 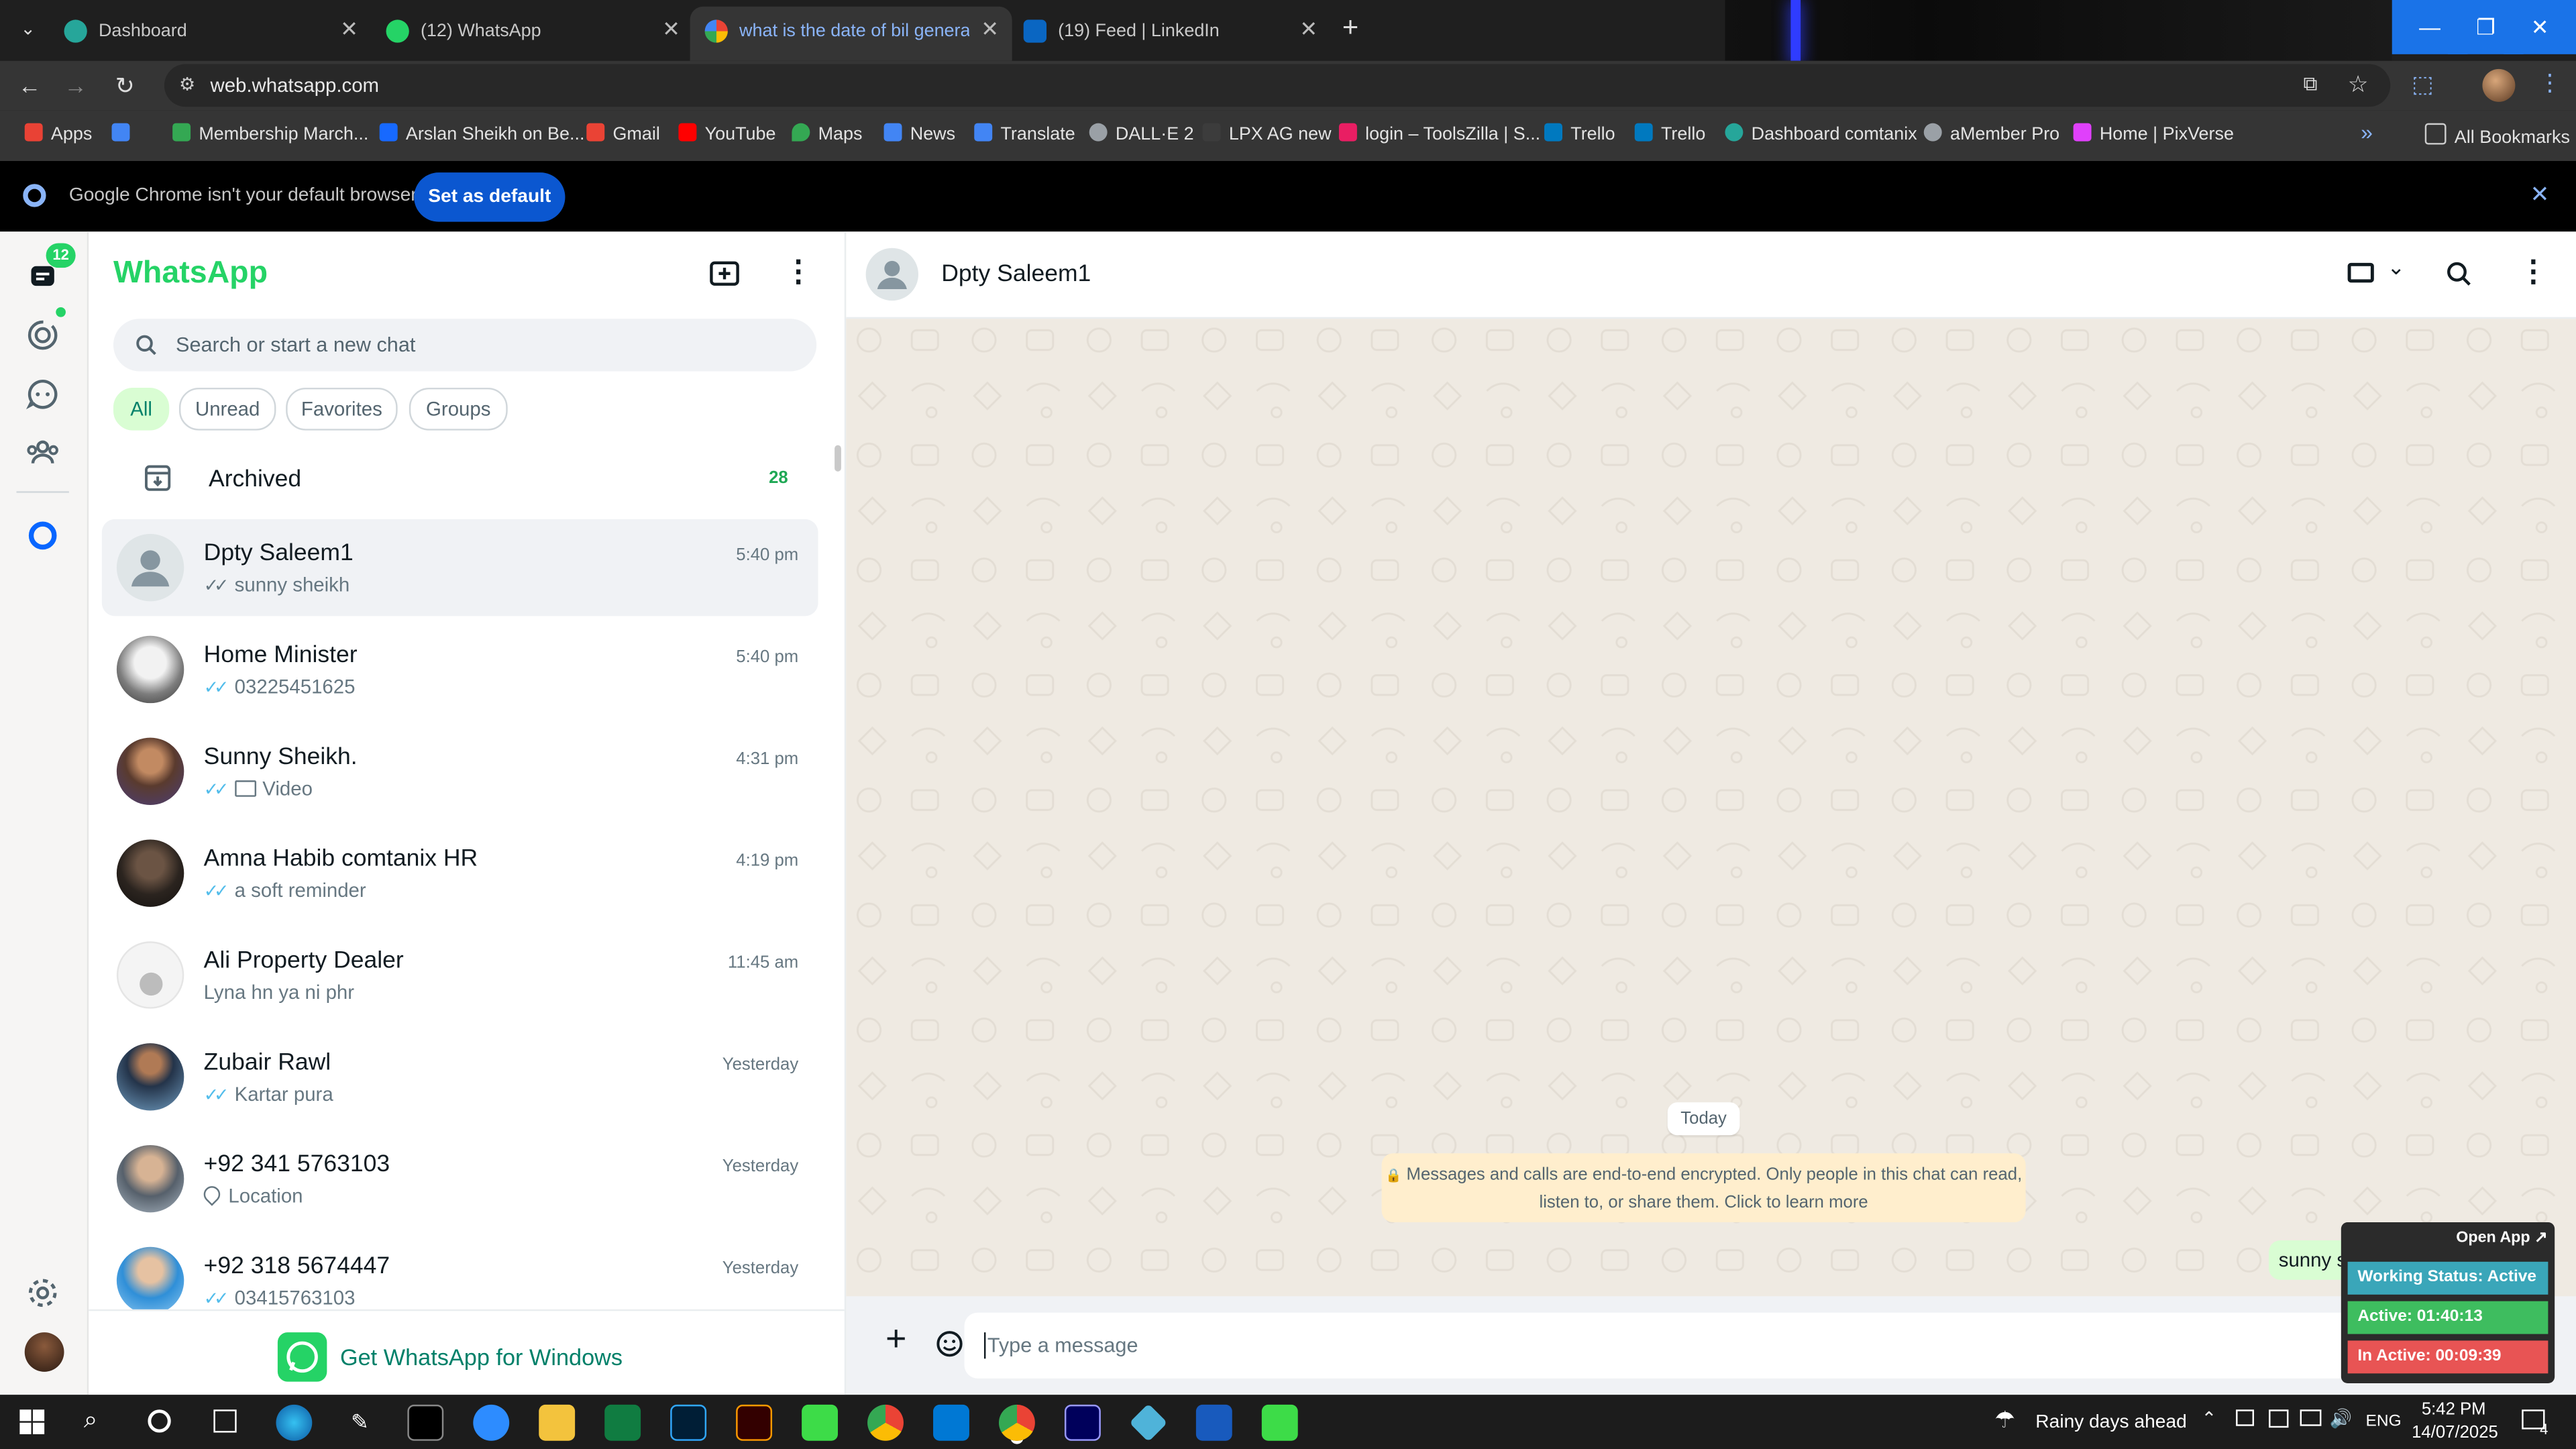 I want to click on cortana-icon, so click(x=159, y=1421).